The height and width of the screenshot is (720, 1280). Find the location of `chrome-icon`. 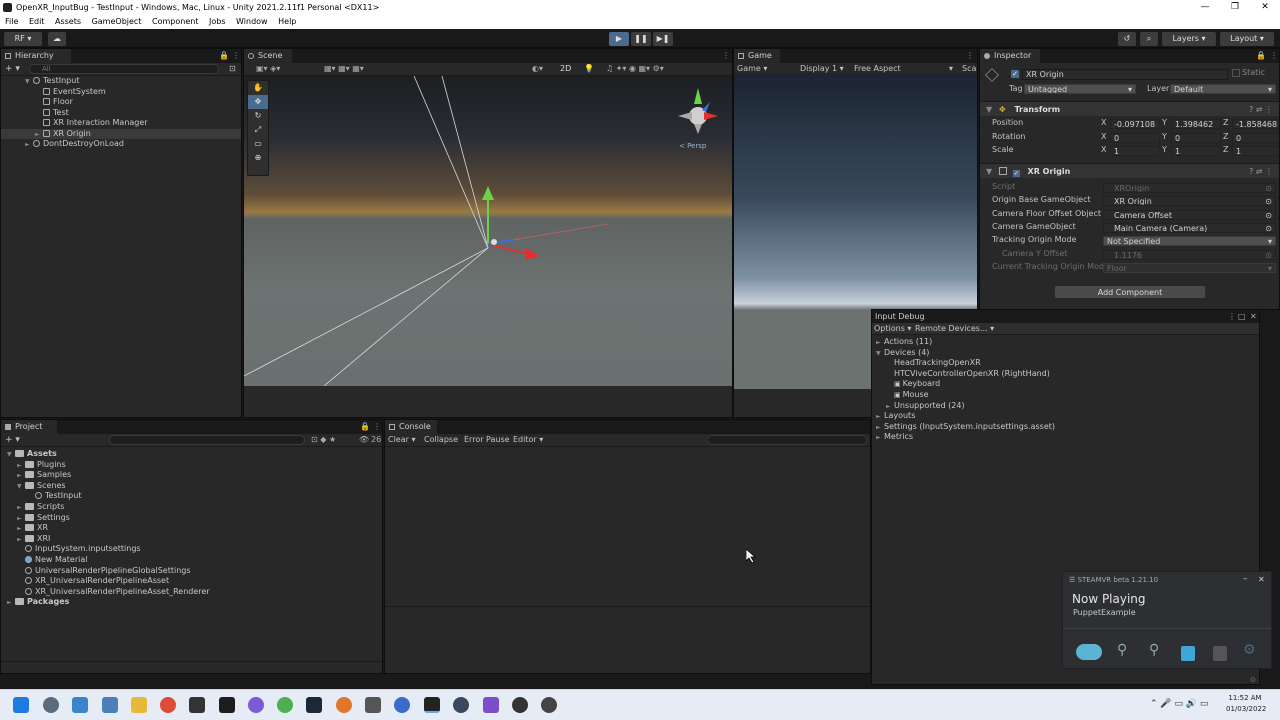

chrome-icon is located at coordinates (168, 705).